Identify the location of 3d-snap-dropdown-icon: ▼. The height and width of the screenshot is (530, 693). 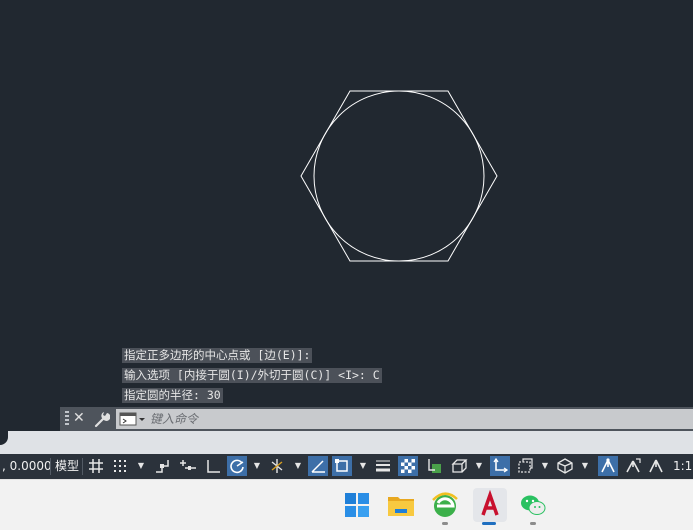
(479, 466).